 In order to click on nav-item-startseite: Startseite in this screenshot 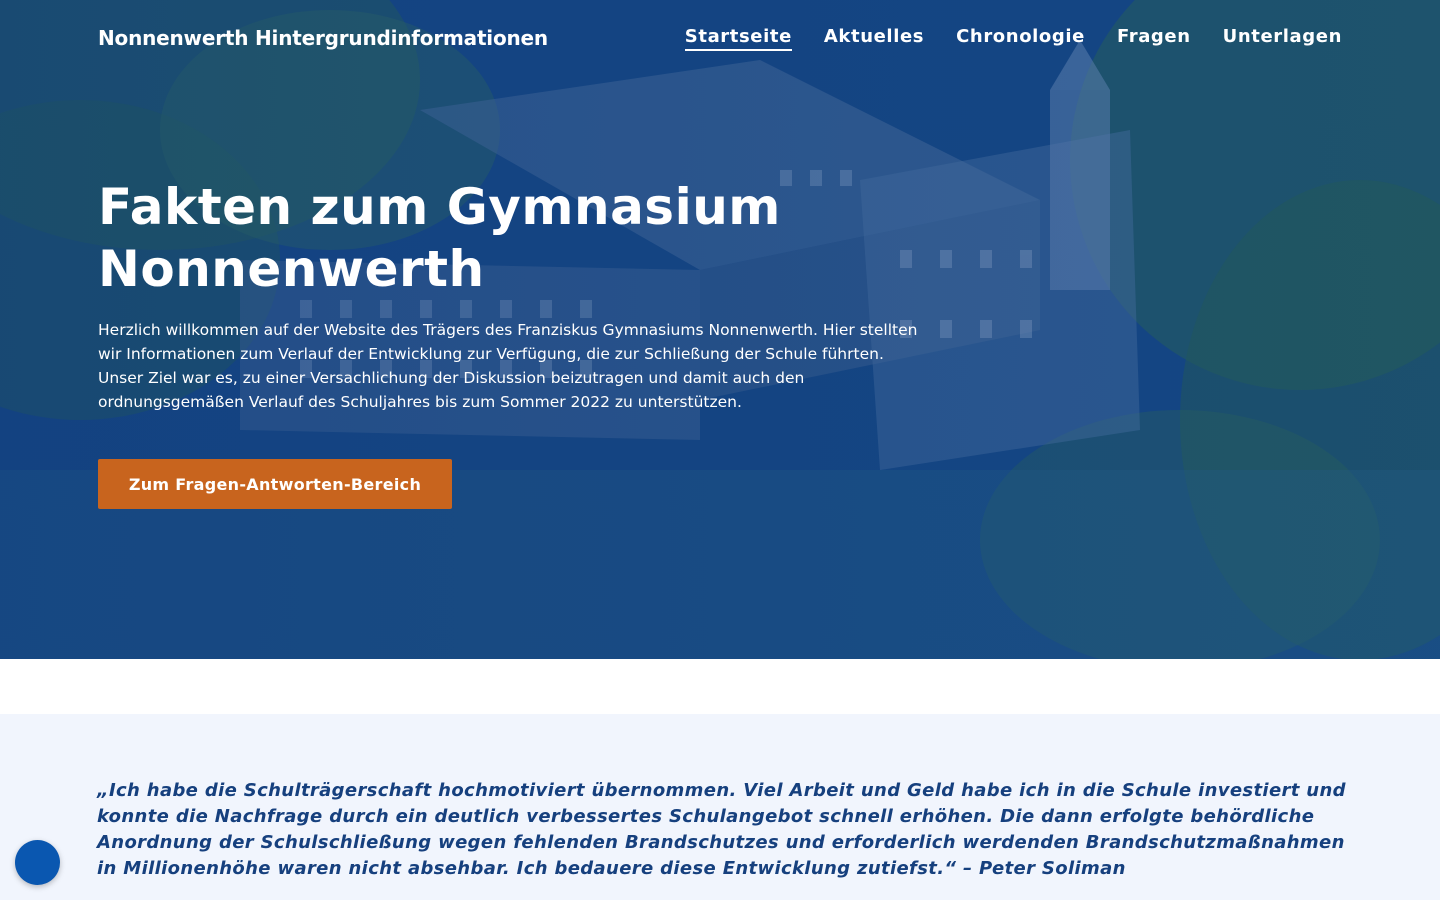, I will do `click(738, 38)`.